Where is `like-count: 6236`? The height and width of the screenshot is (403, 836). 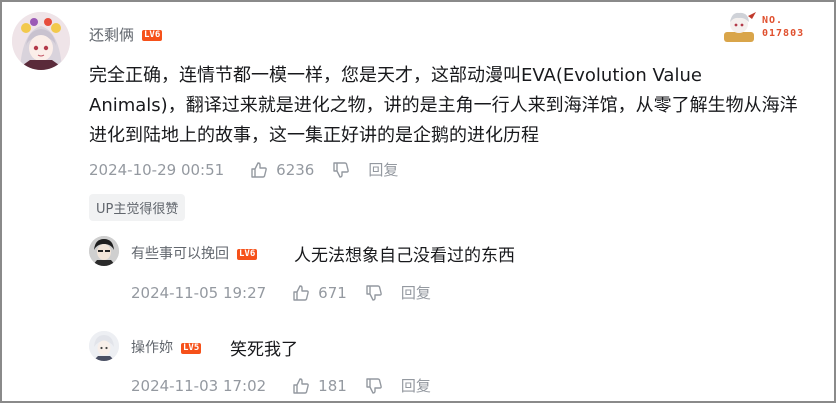
like-count: 6236 is located at coordinates (295, 169).